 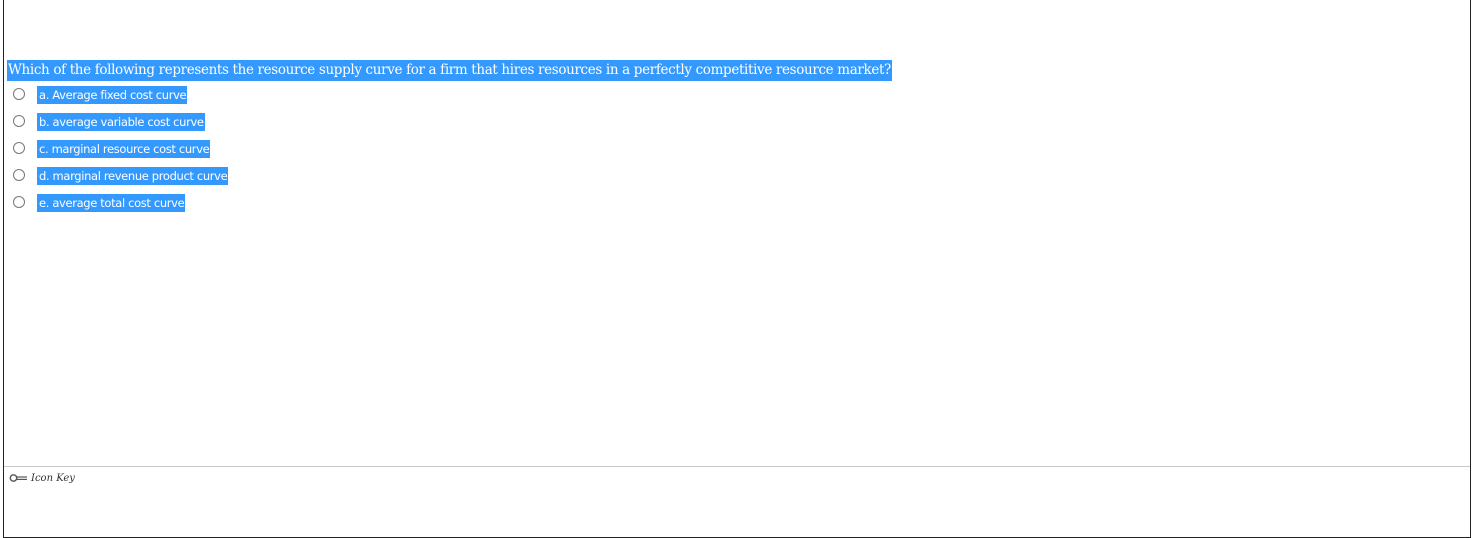 I want to click on radio-button-a, so click(x=19, y=94).